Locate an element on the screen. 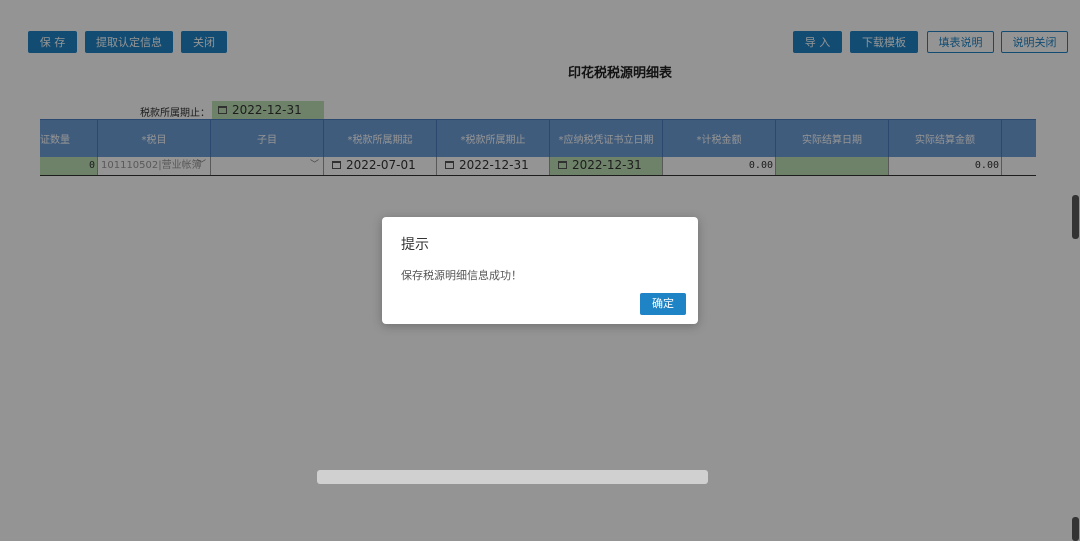 Image resolution: width=1080 pixels, height=541 pixels. confirm-button: 确定 is located at coordinates (663, 304).